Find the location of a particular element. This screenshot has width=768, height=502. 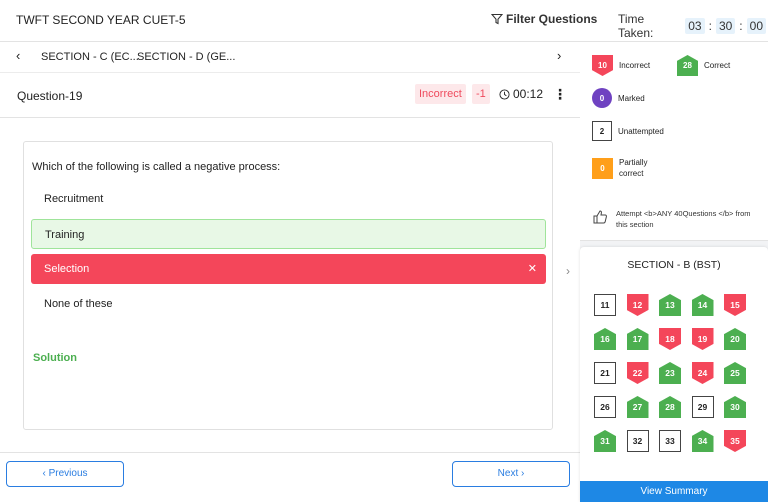

question-time: 00:12 is located at coordinates (521, 94).